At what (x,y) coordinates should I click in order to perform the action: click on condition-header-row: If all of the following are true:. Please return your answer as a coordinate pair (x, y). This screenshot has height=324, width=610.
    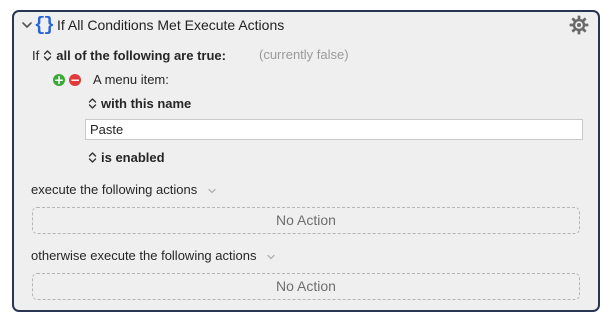
    Looking at the image, I should click on (129, 55).